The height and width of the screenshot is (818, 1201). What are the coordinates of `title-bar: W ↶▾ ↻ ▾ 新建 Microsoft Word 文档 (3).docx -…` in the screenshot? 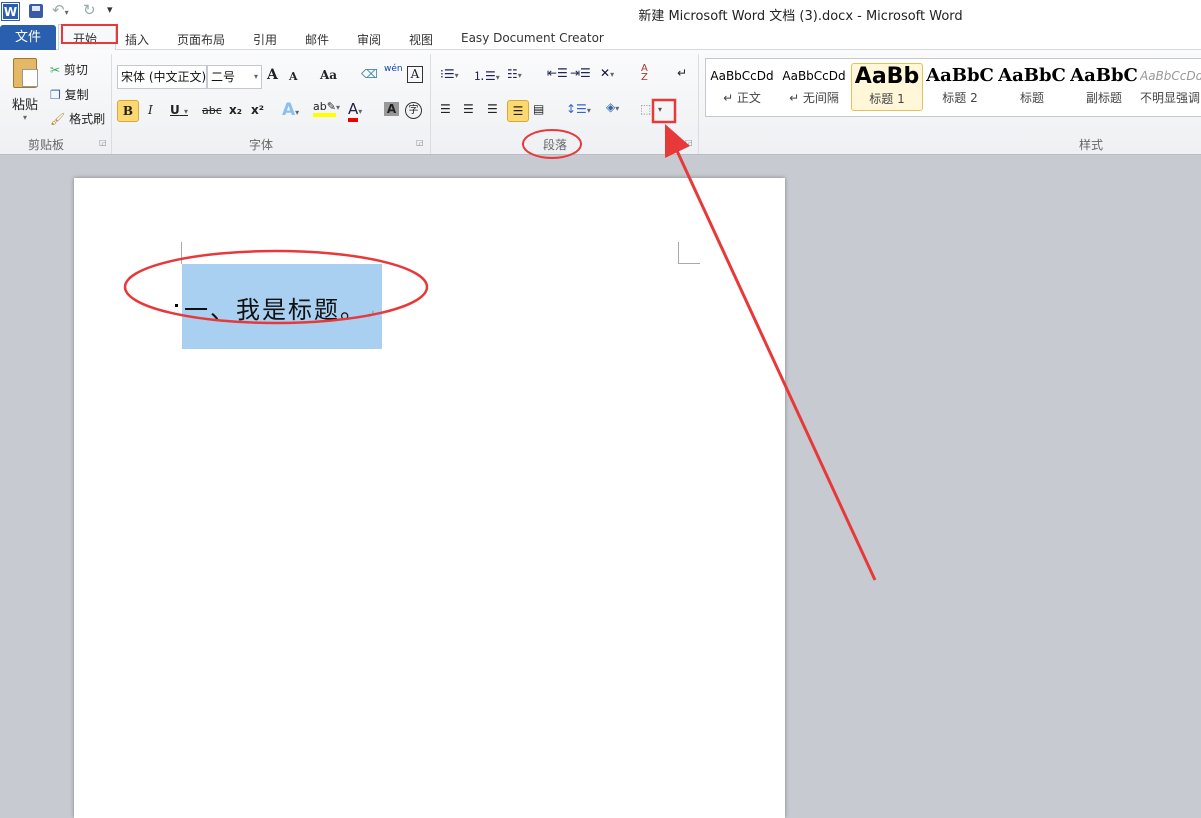 It's located at (600, 12).